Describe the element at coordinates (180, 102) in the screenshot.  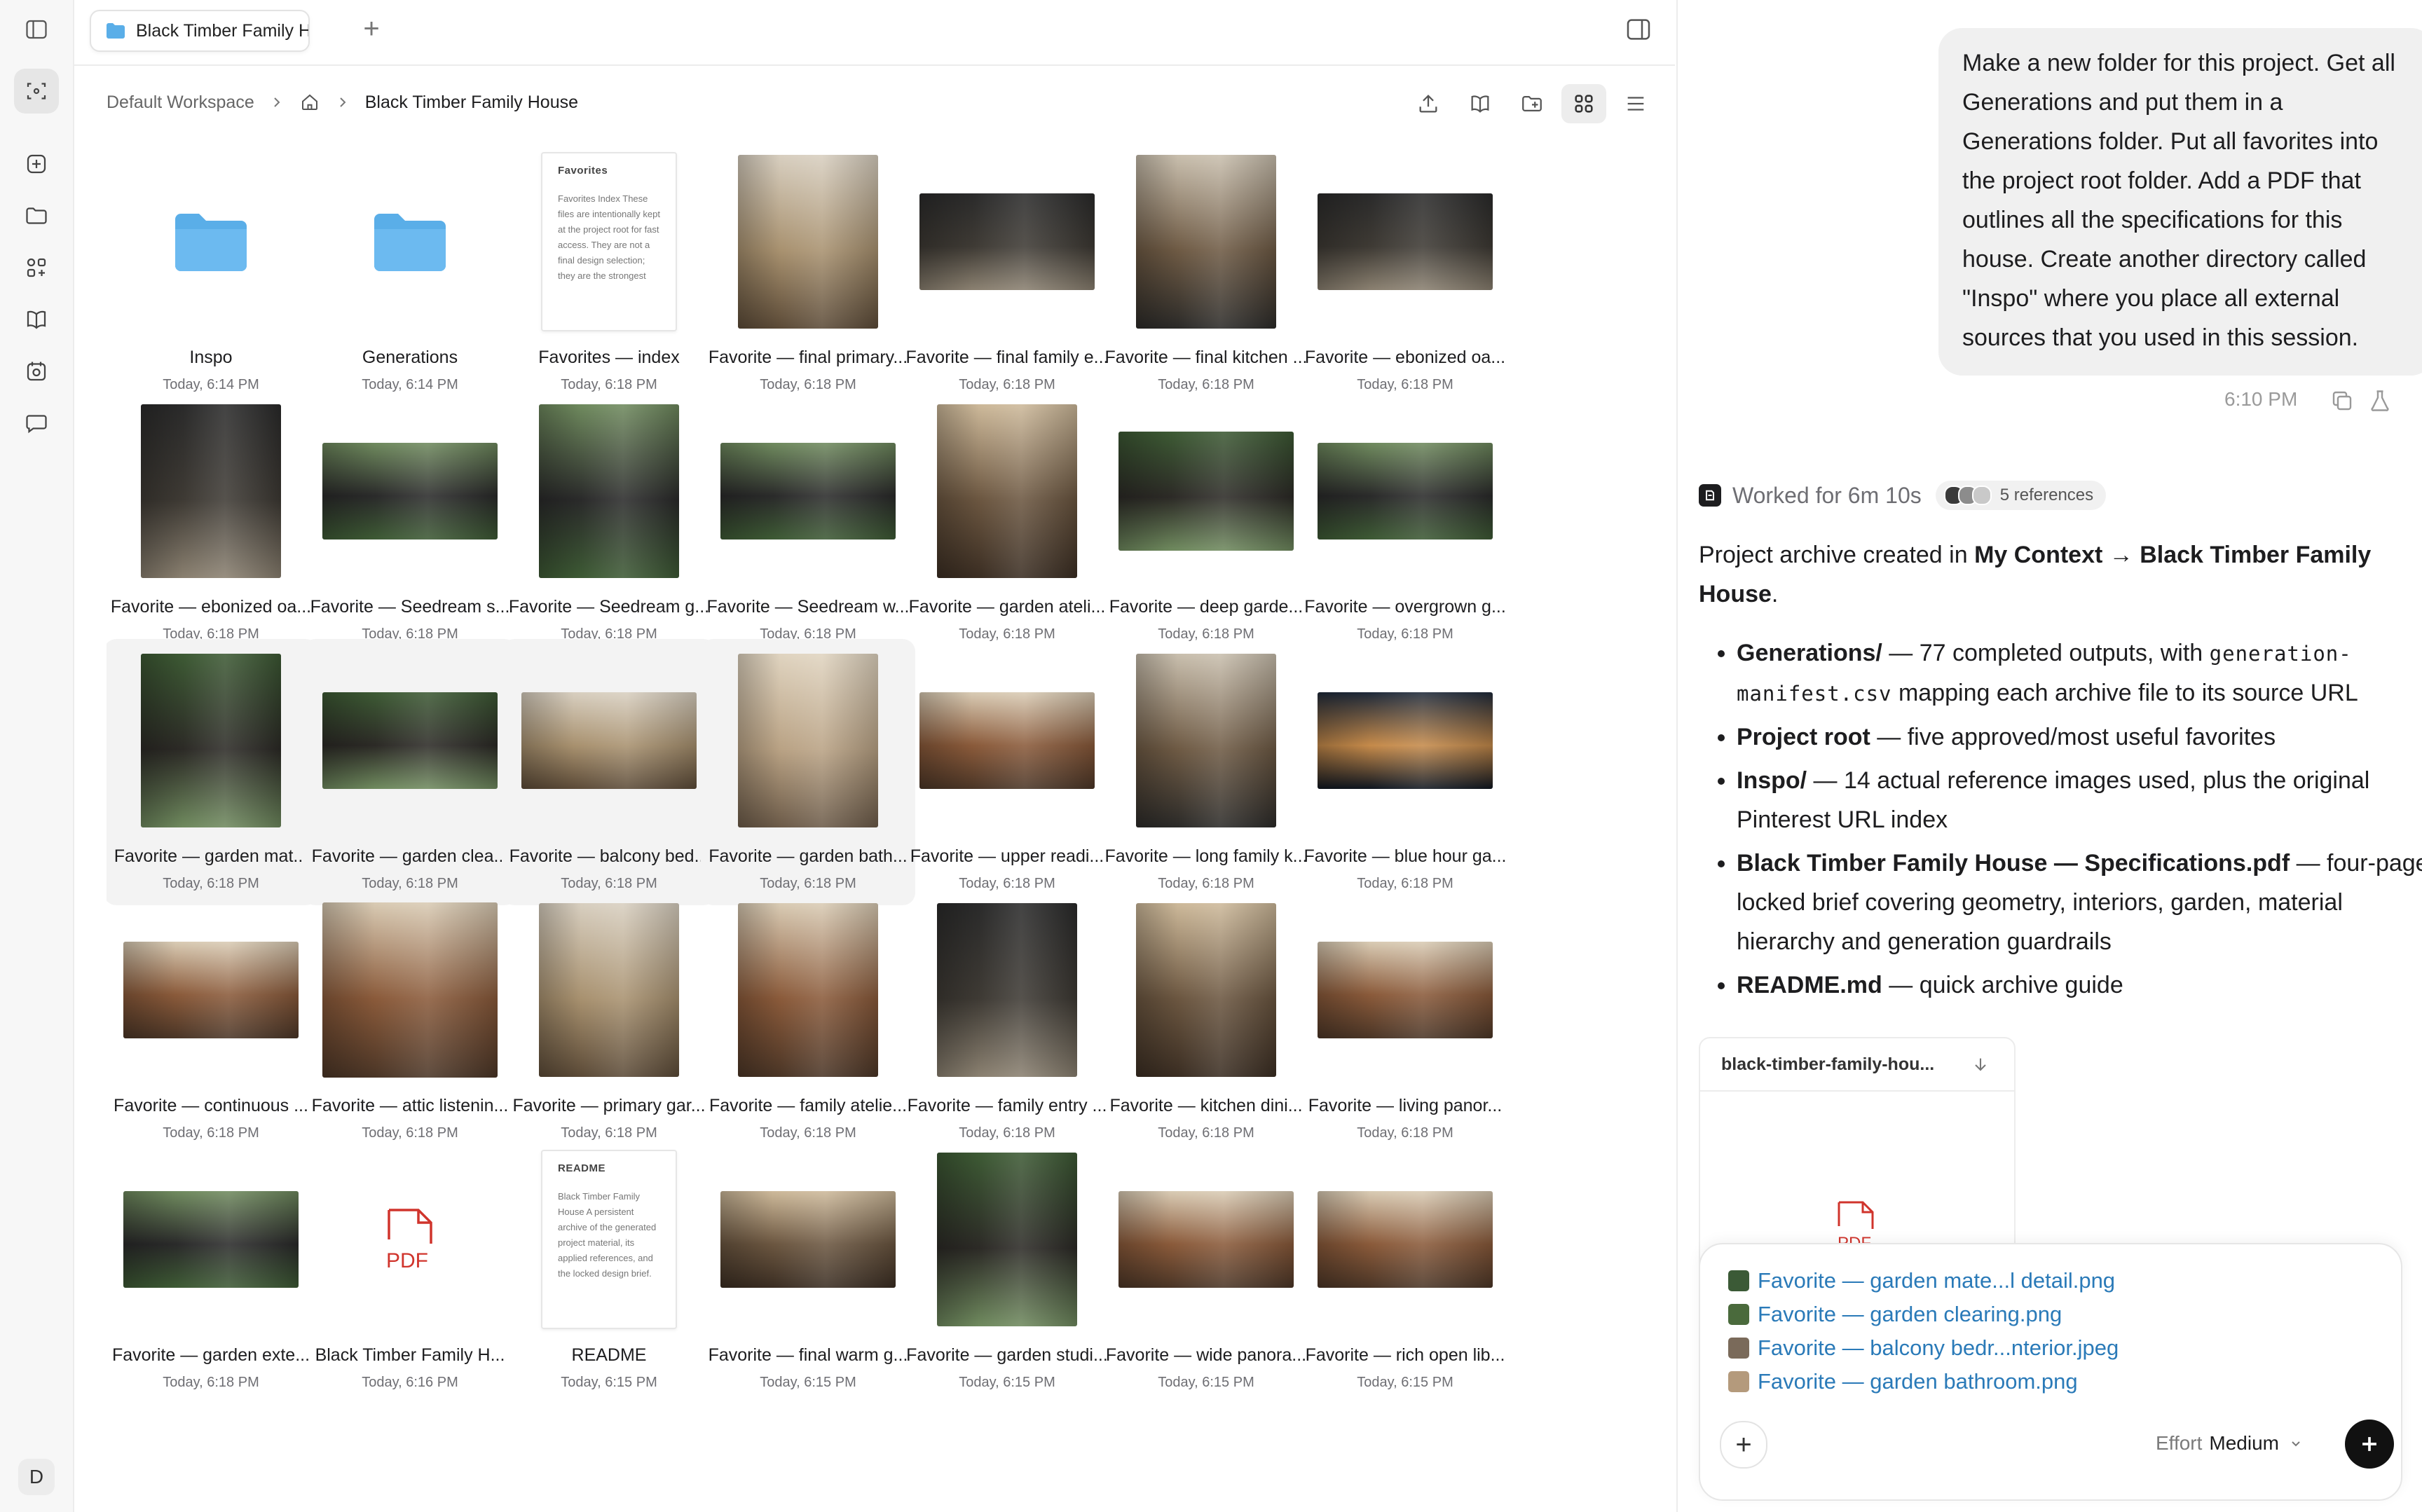
I see `breadcrumb-workspace: Default Workspace` at that location.